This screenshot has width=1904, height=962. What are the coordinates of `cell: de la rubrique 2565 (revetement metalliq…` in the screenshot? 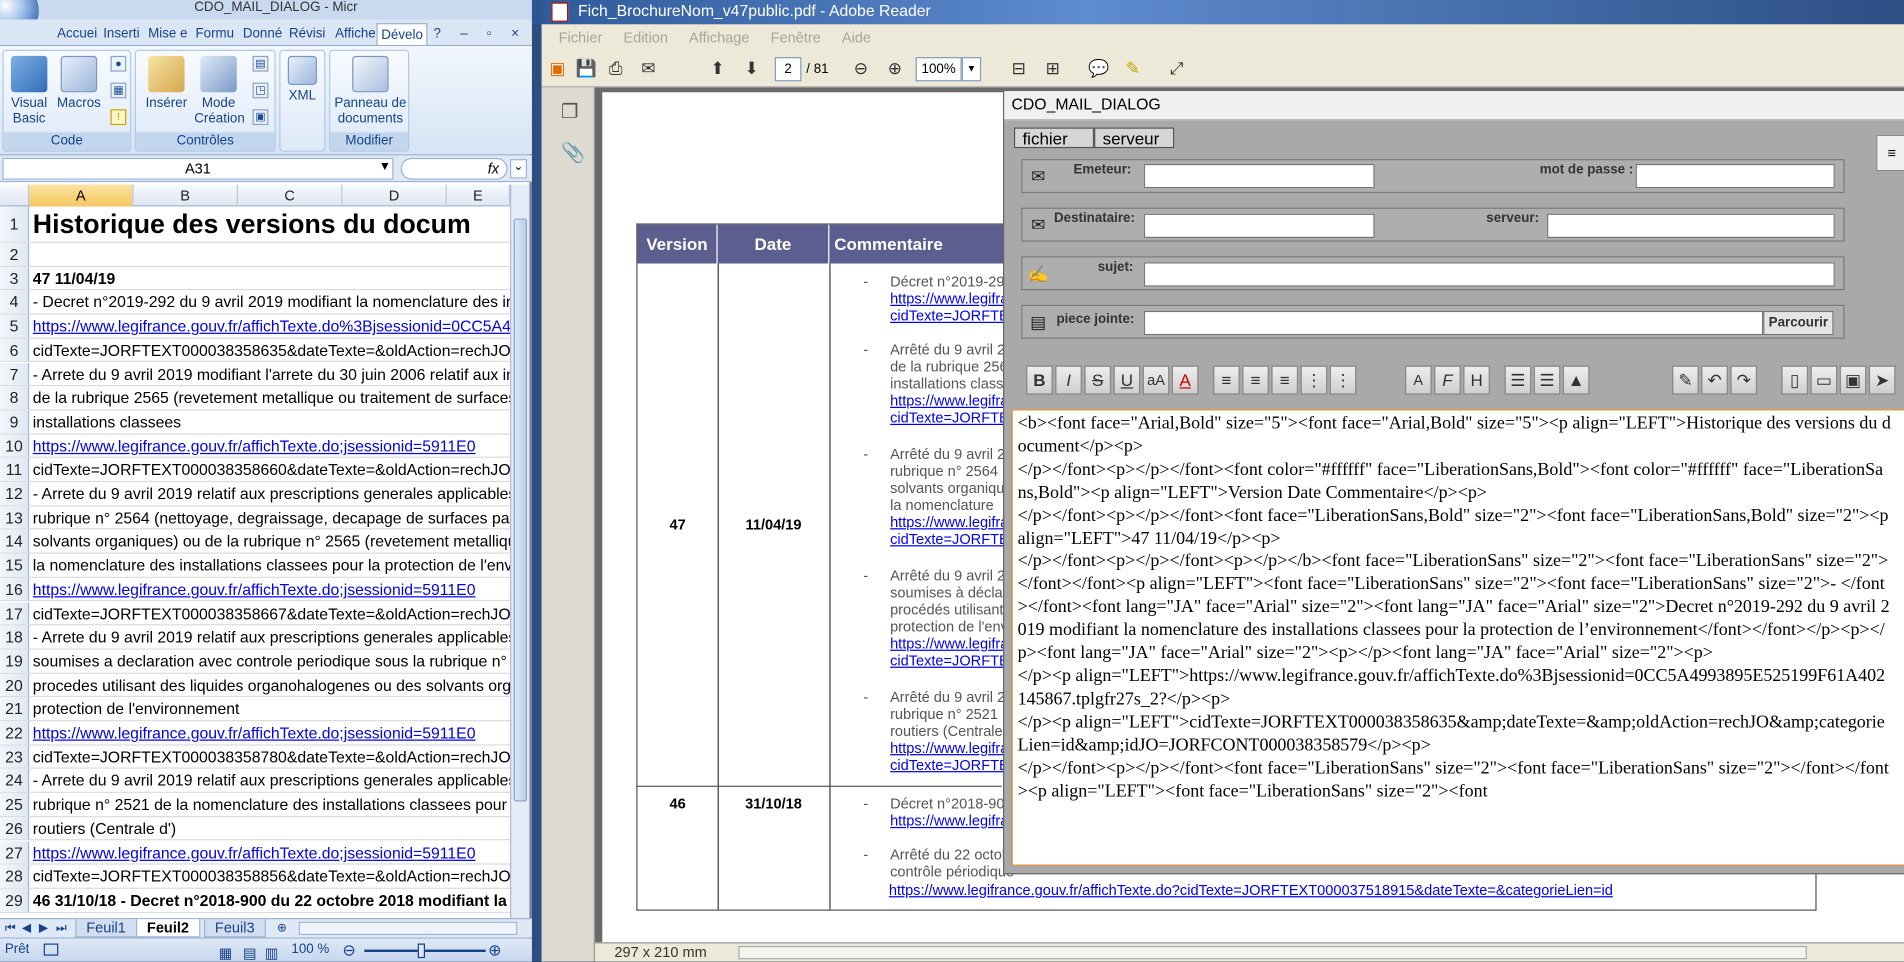 It's located at (271, 397).